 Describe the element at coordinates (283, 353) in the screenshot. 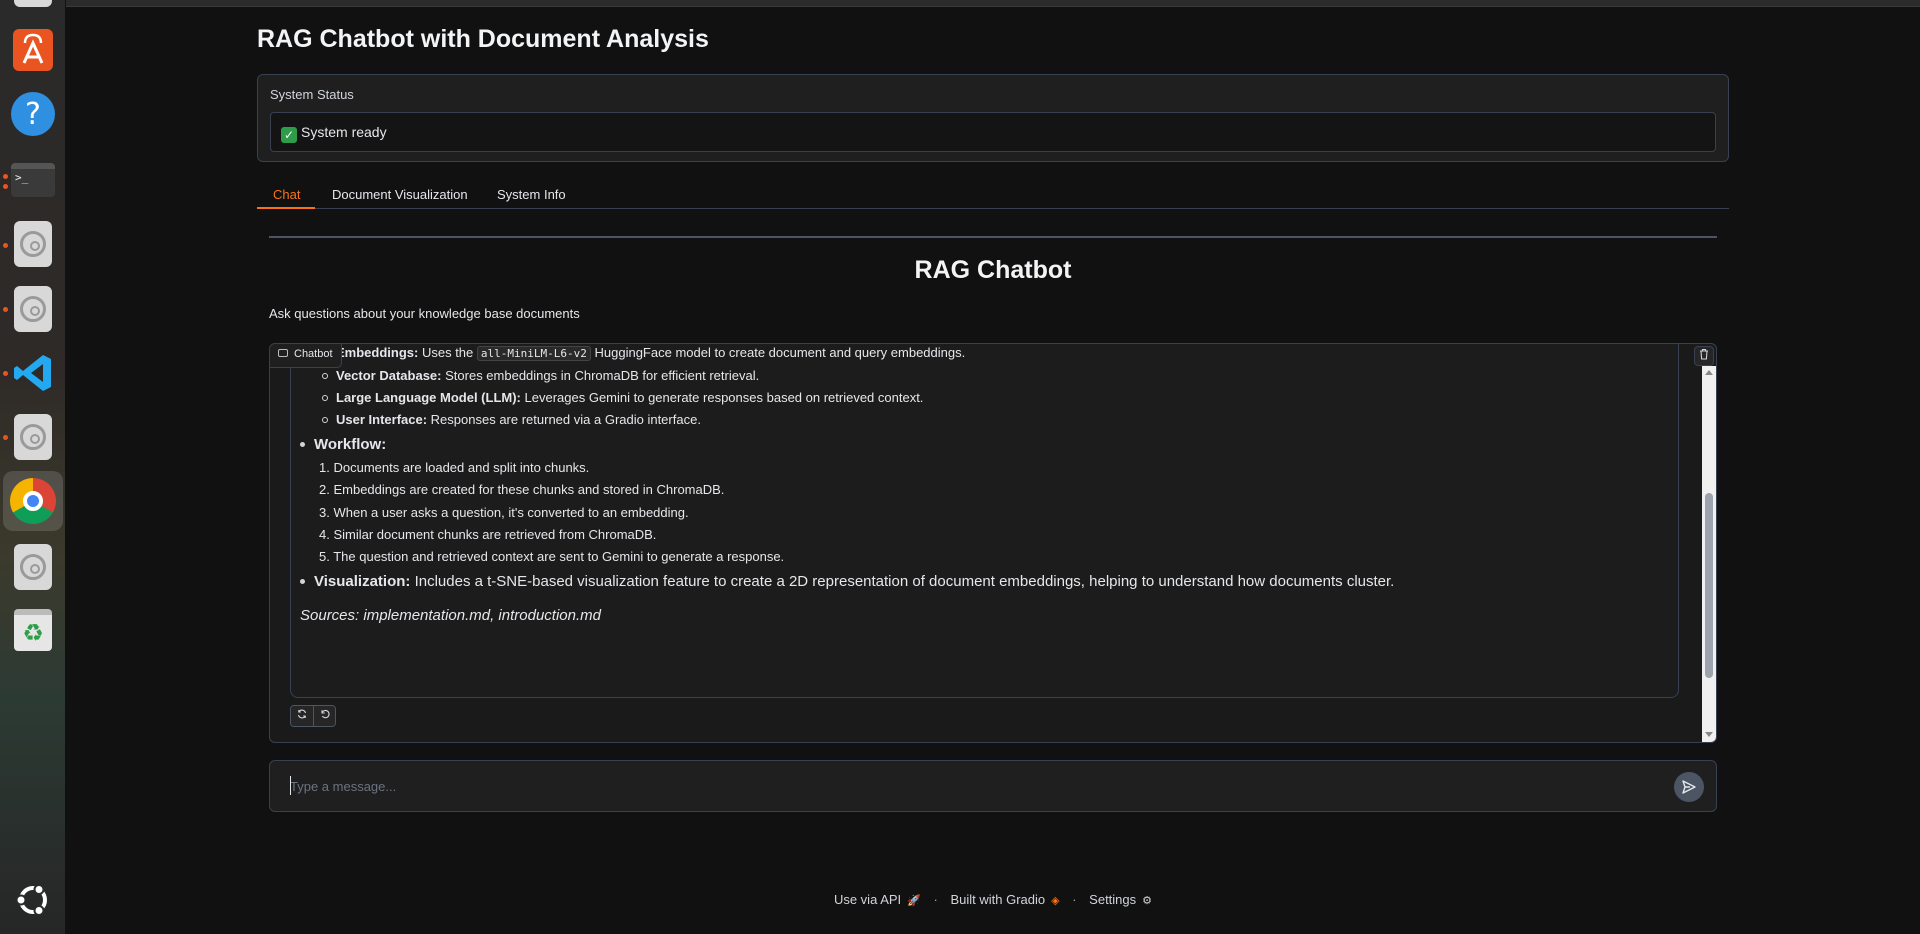

I see `chat-bubble-icon` at that location.